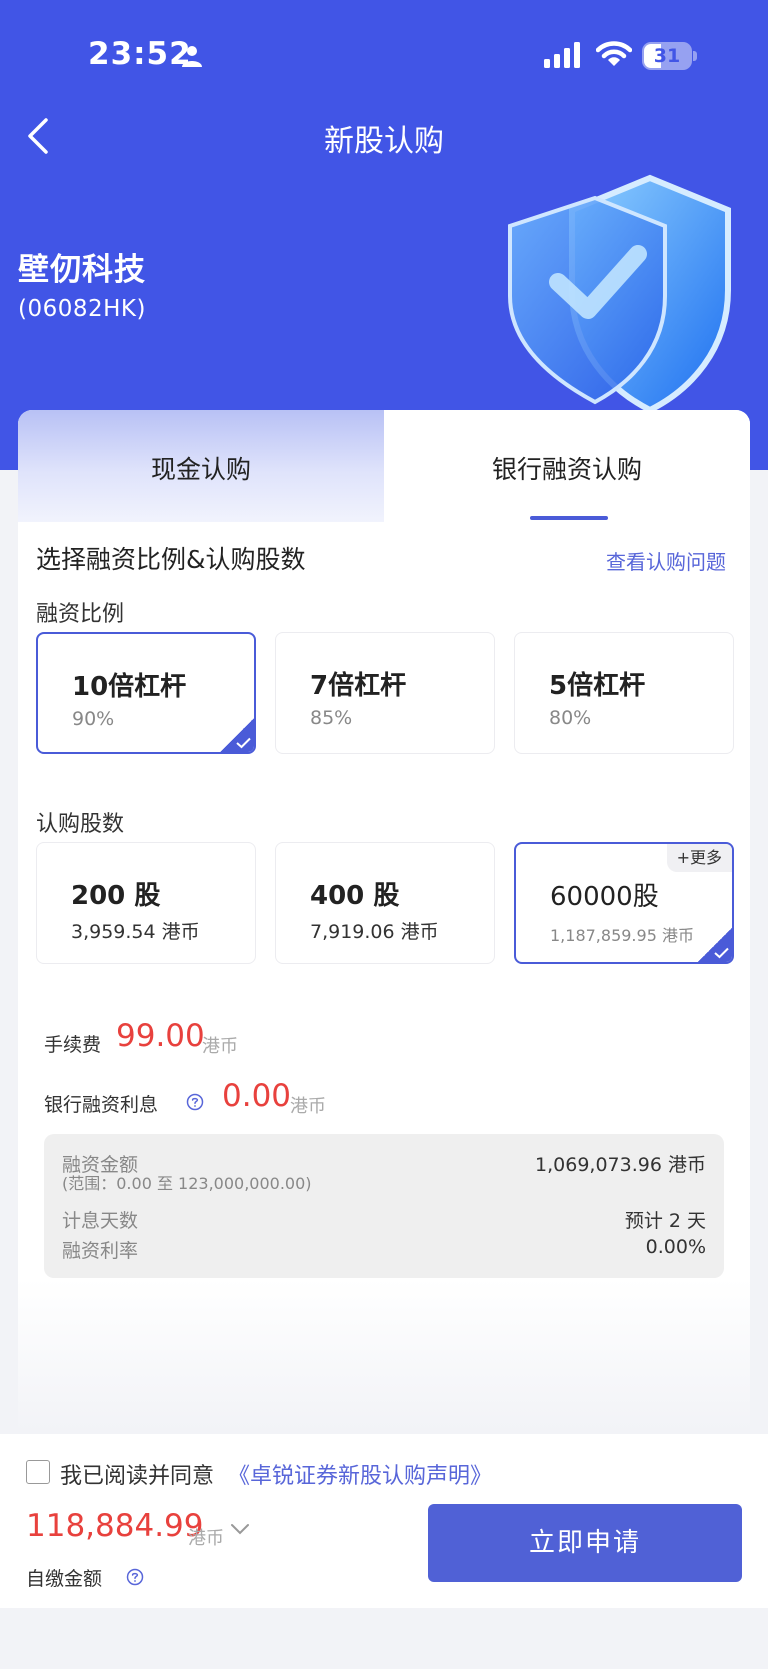 This screenshot has width=768, height=1669. I want to click on faq-link: 查看认购问题, so click(666, 560).